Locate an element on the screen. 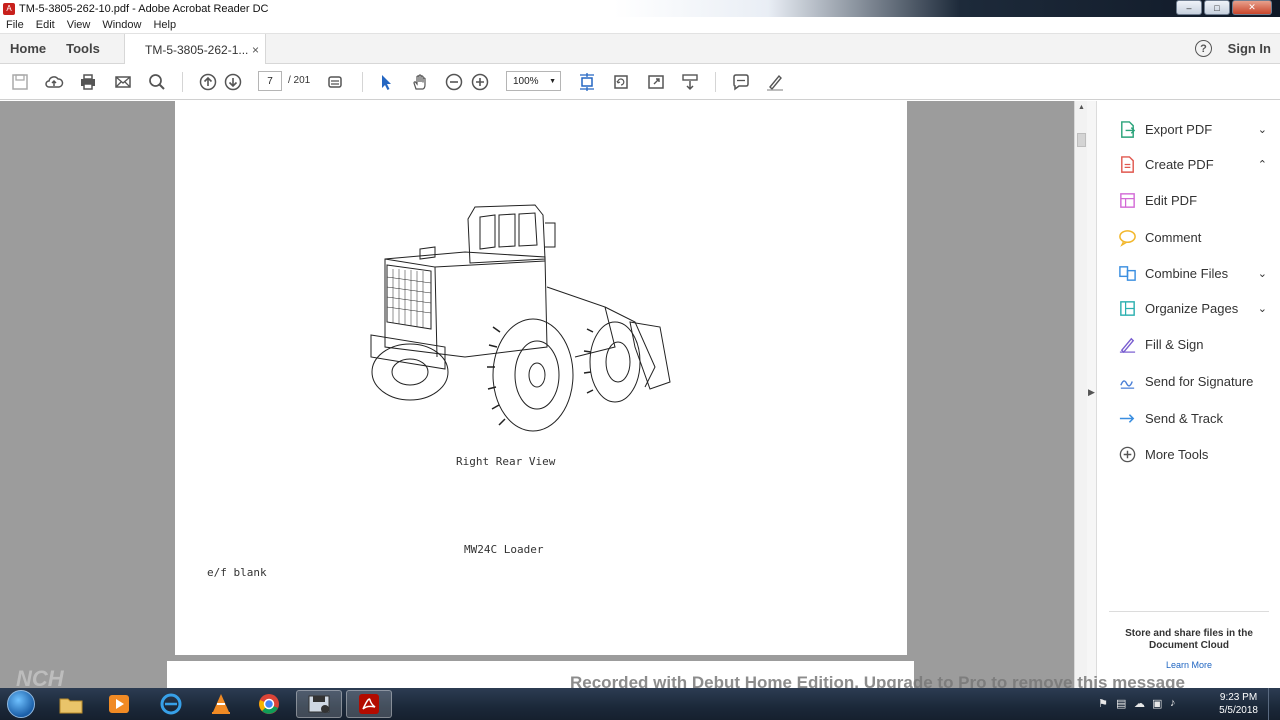  minimize-button: ‒ is located at coordinates (1189, 7).